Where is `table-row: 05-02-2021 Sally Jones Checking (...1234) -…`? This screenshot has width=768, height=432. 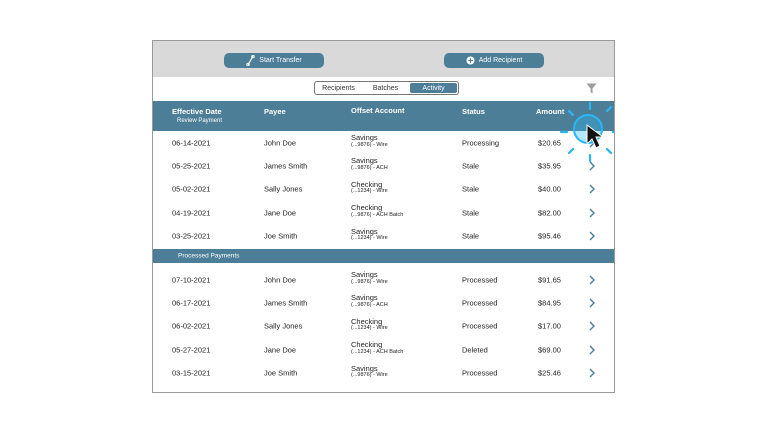
table-row: 05-02-2021 Sally Jones Checking (...1234) -… is located at coordinates (383, 189).